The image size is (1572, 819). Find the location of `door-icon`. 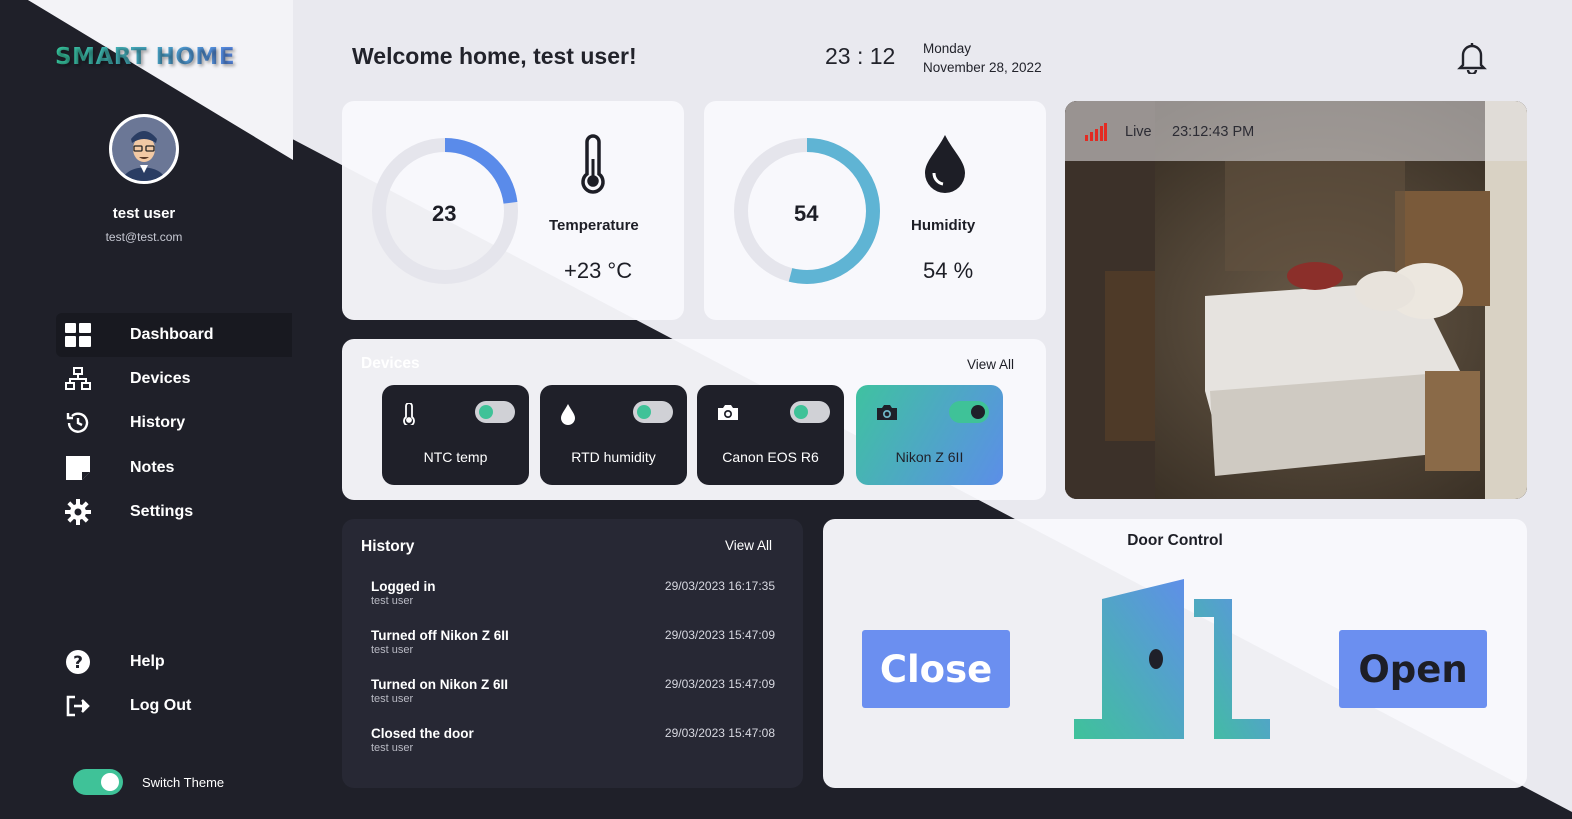

door-icon is located at coordinates (1174, 661).